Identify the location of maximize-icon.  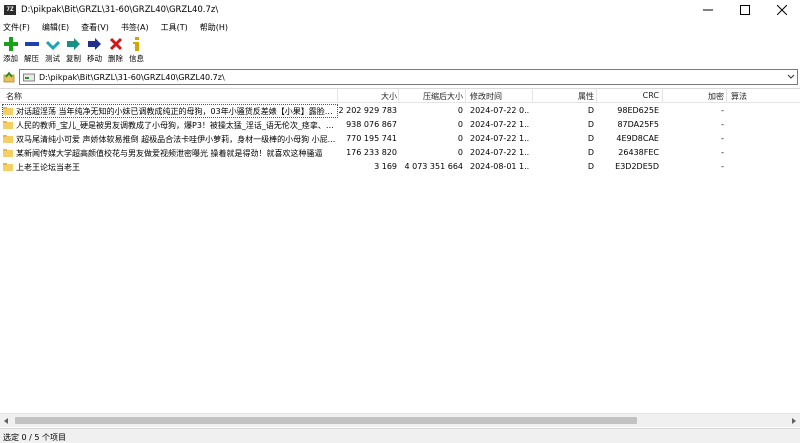
(744, 10).